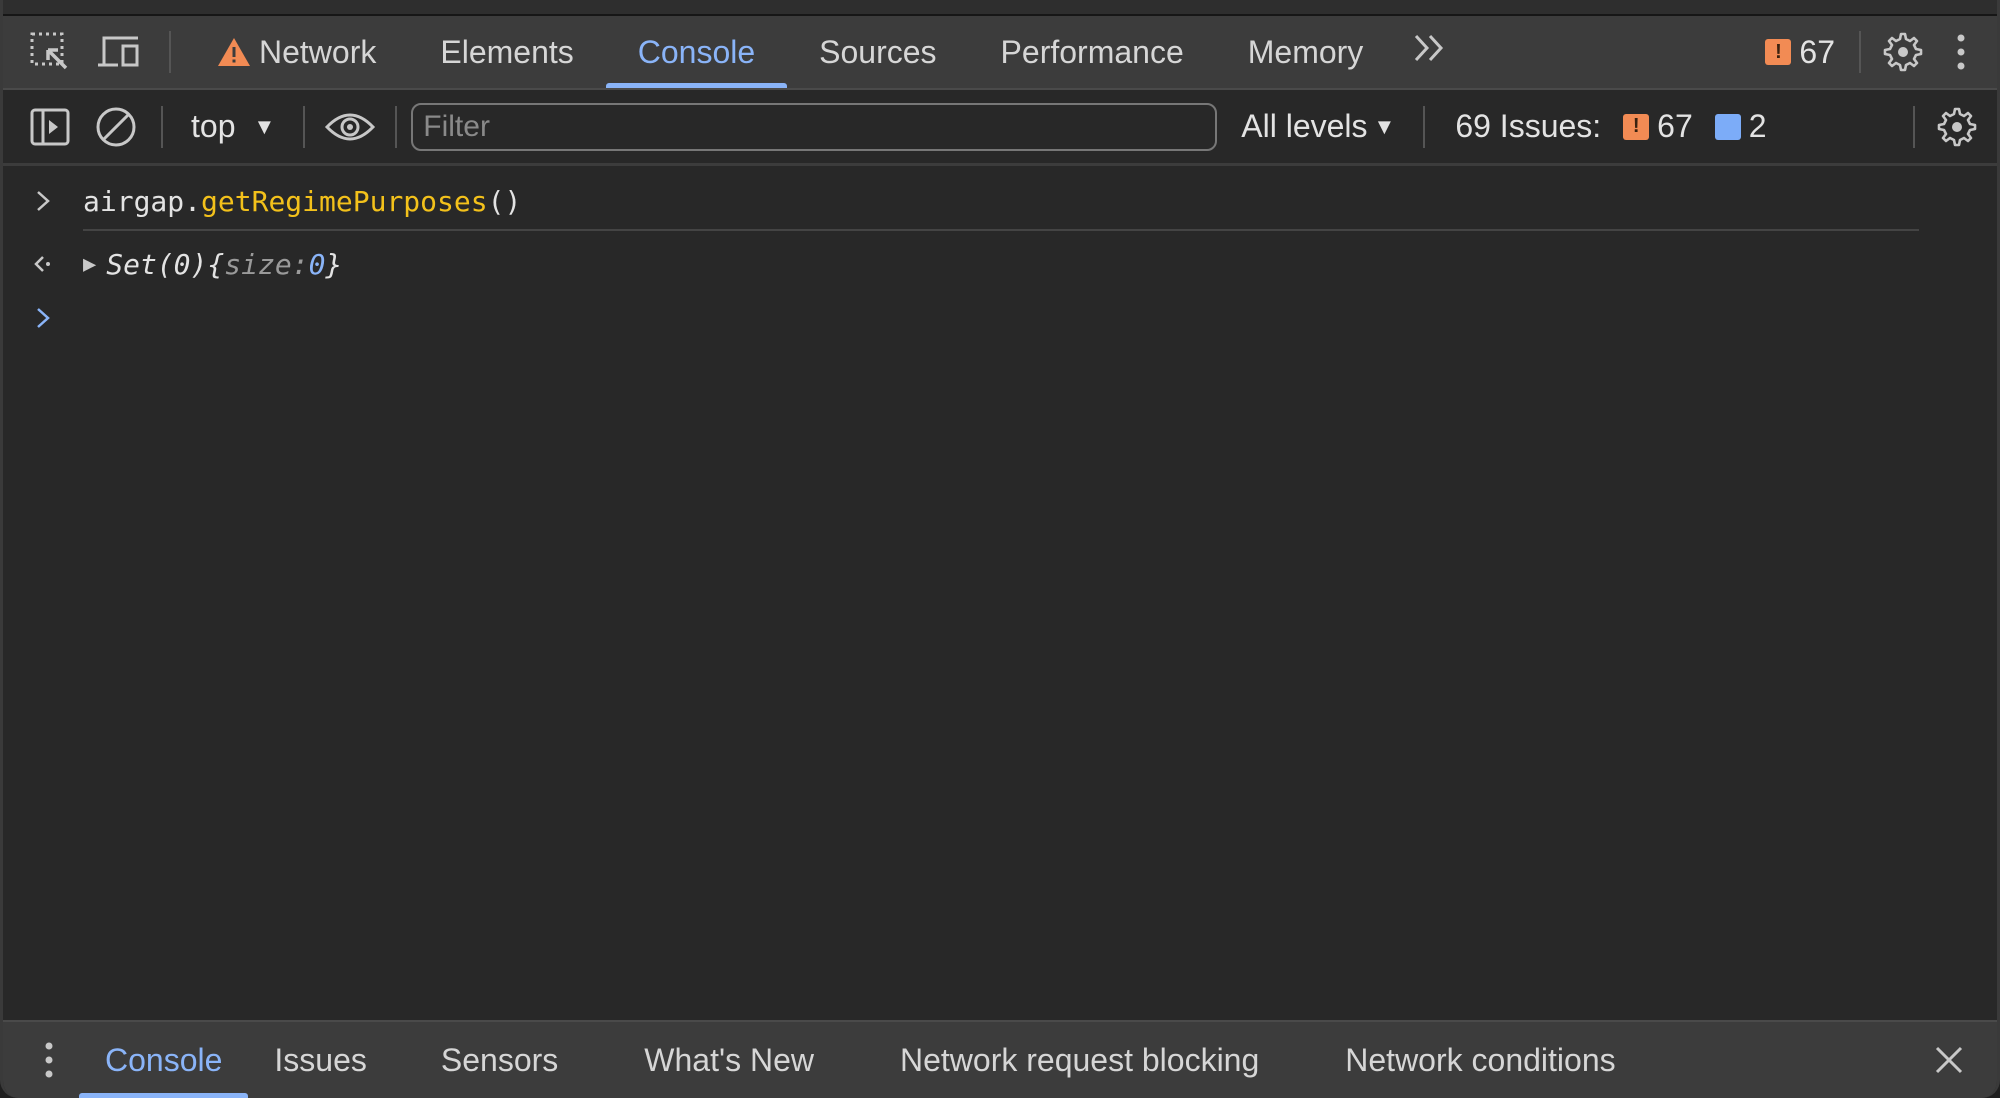 The image size is (2000, 1098). I want to click on inspect-element-button, so click(50, 52).